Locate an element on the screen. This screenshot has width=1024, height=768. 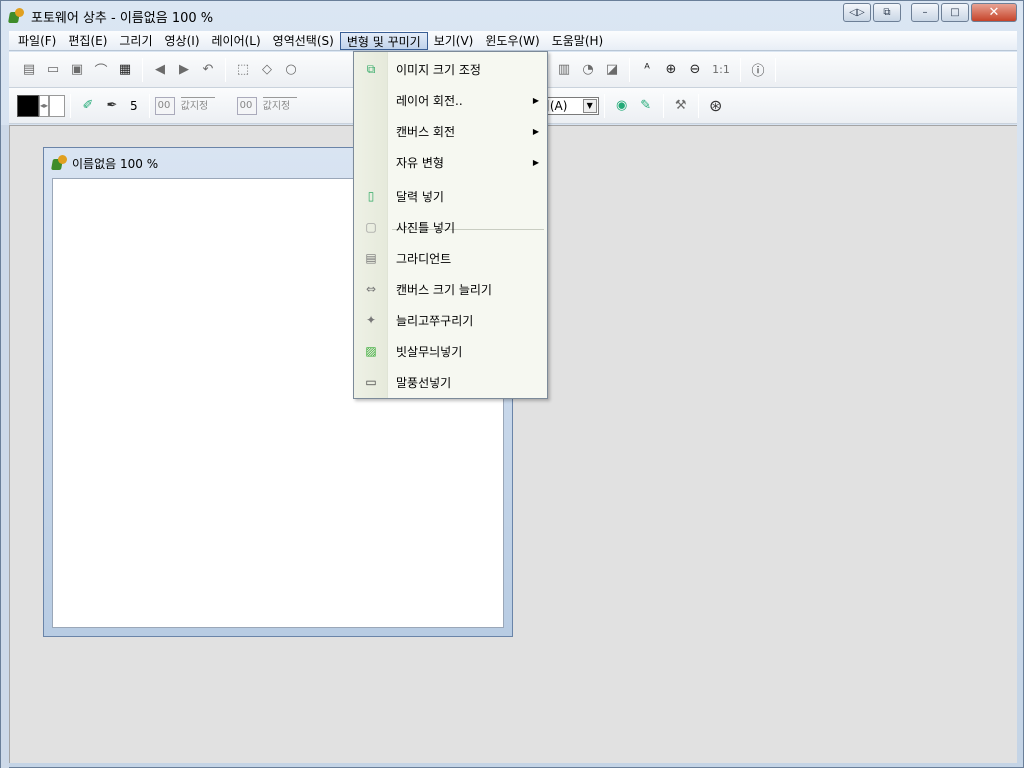
pencil-icon: ✐ is located at coordinates (88, 106).